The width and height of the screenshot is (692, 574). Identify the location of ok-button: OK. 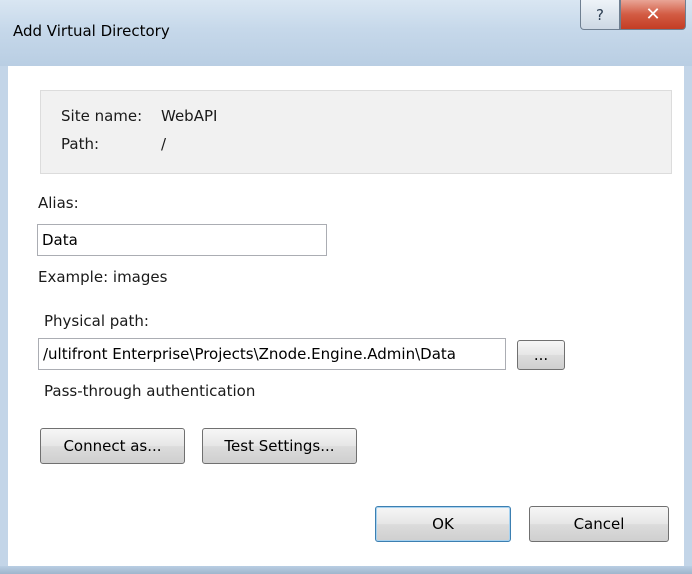
(443, 524).